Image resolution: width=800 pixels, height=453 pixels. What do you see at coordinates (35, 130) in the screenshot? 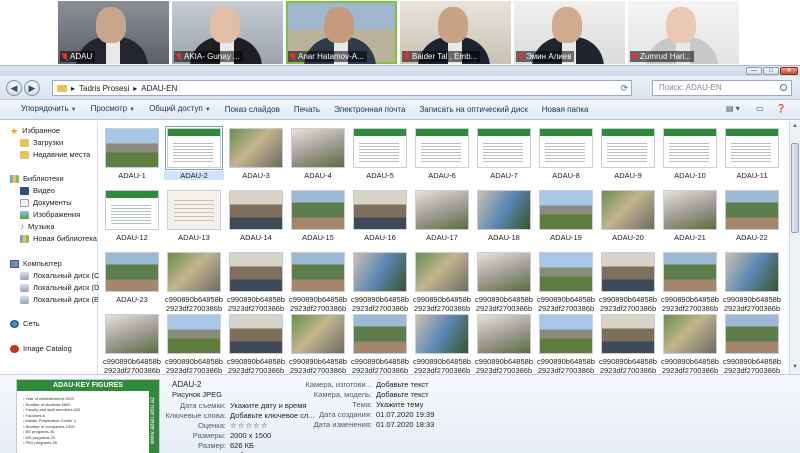
I see `sidebar-item-1: ★ Избранное` at bounding box center [35, 130].